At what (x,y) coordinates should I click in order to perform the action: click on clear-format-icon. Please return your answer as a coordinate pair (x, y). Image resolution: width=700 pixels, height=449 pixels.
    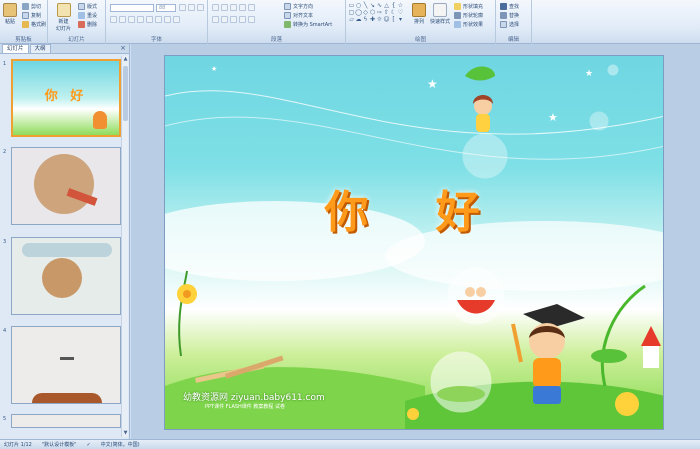
    Looking at the image, I should click on (200, 7).